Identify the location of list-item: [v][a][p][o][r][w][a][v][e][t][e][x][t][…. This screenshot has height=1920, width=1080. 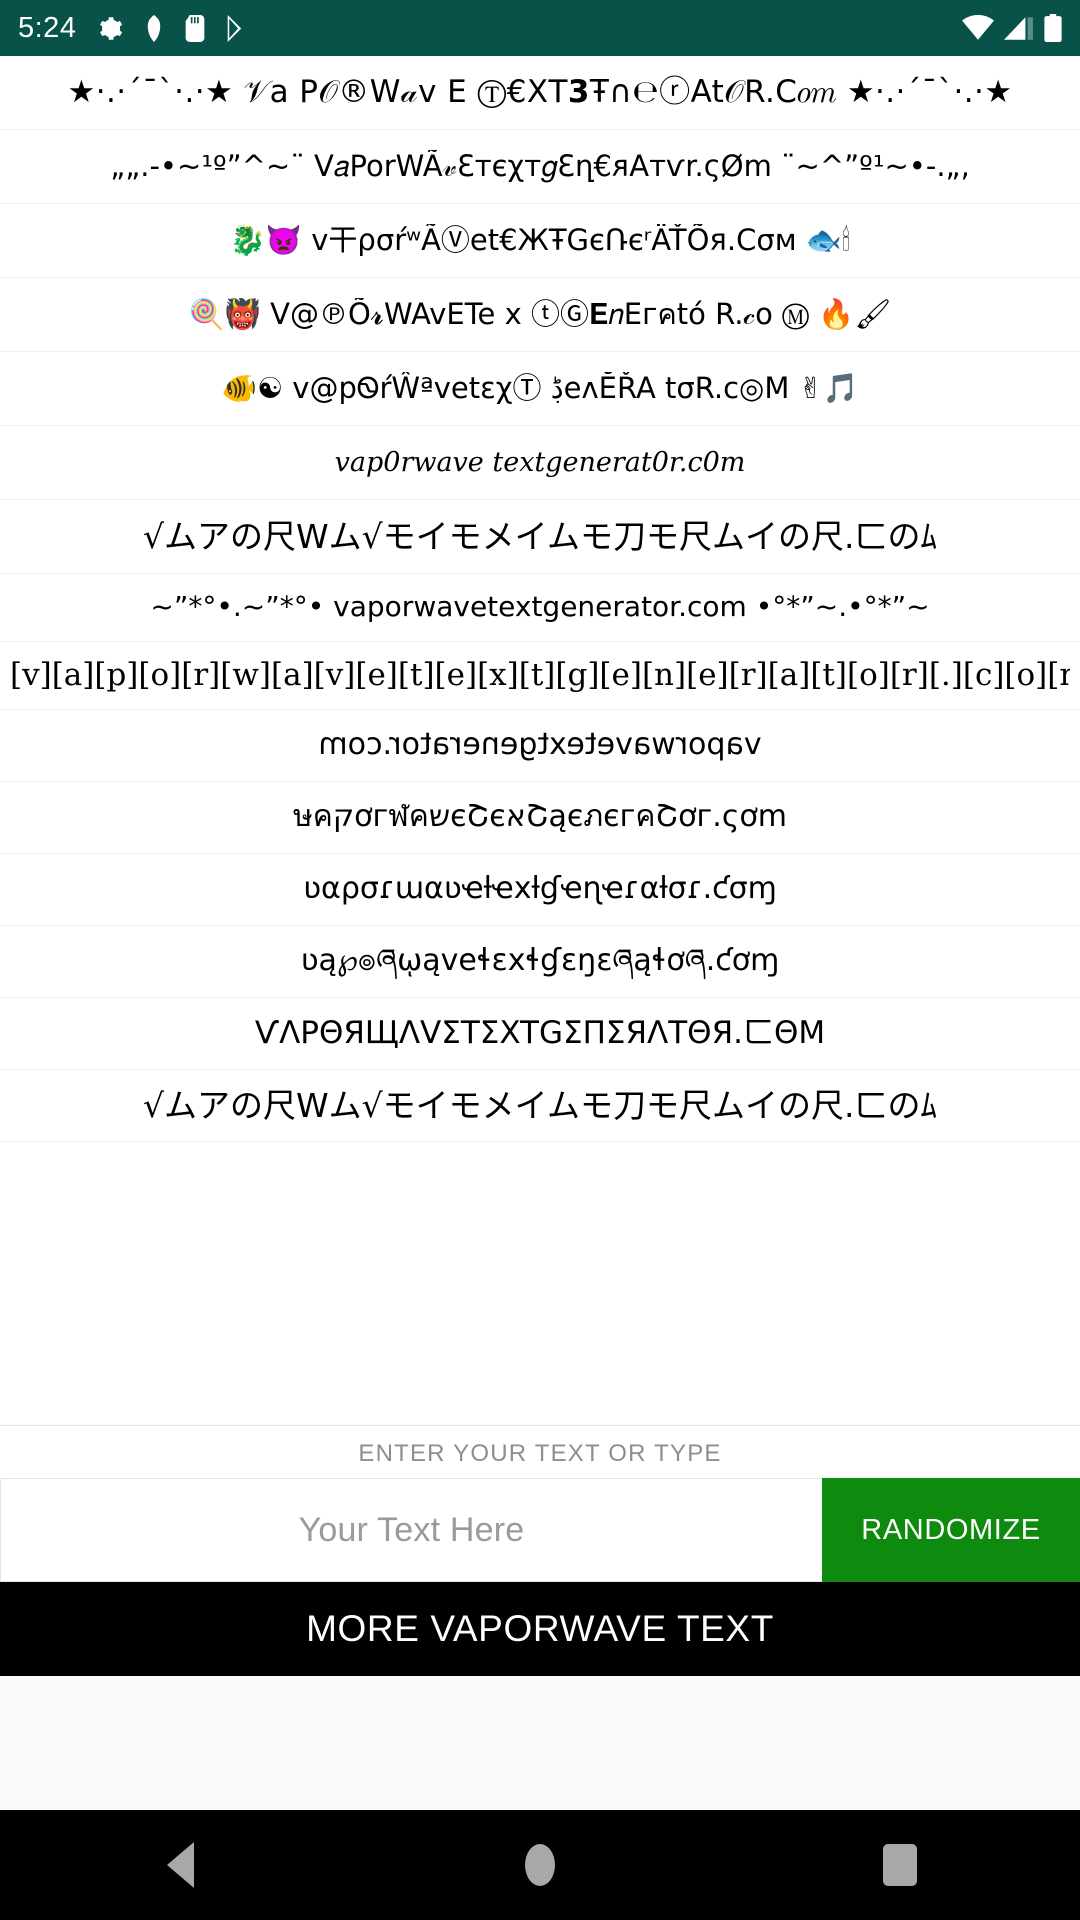
(540, 676).